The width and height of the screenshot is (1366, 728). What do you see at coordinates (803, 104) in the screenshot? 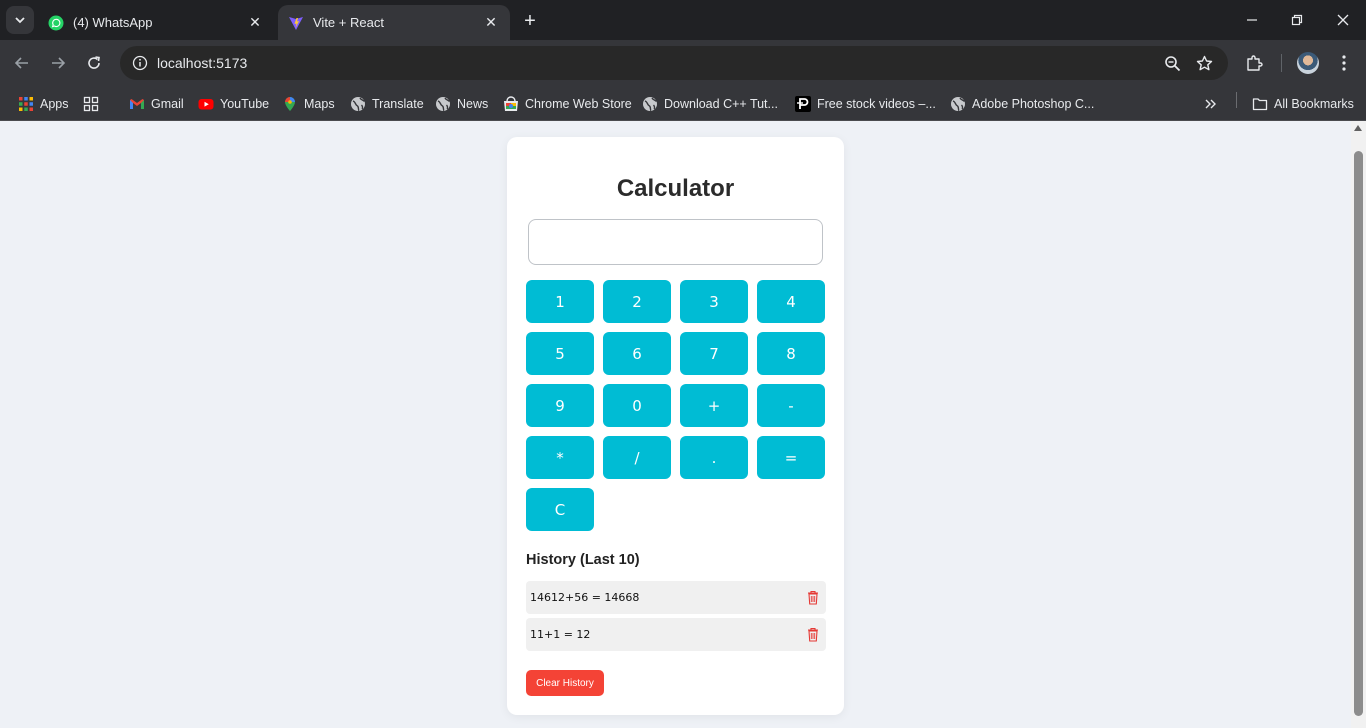
I see `stock-videos-icon` at bounding box center [803, 104].